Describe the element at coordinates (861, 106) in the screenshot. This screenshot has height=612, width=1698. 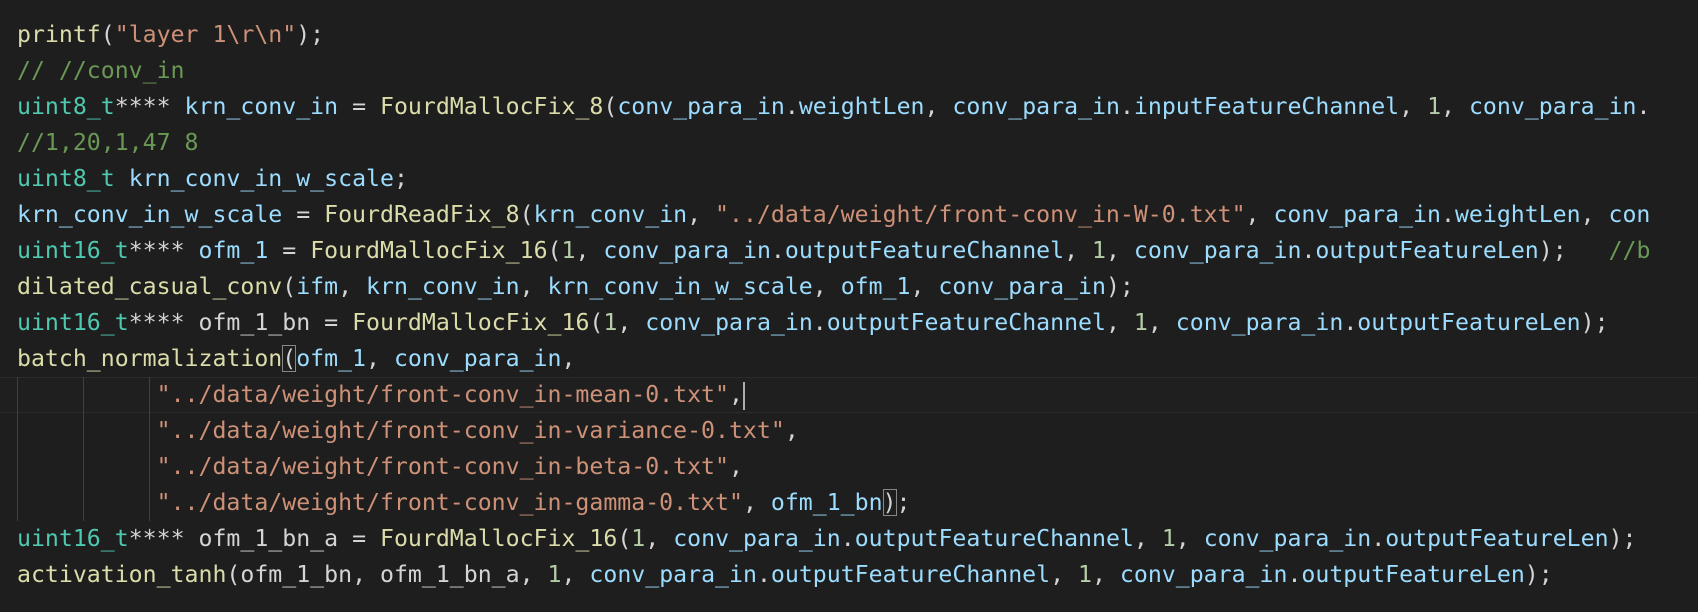
I see `variable-token: weightLen` at that location.